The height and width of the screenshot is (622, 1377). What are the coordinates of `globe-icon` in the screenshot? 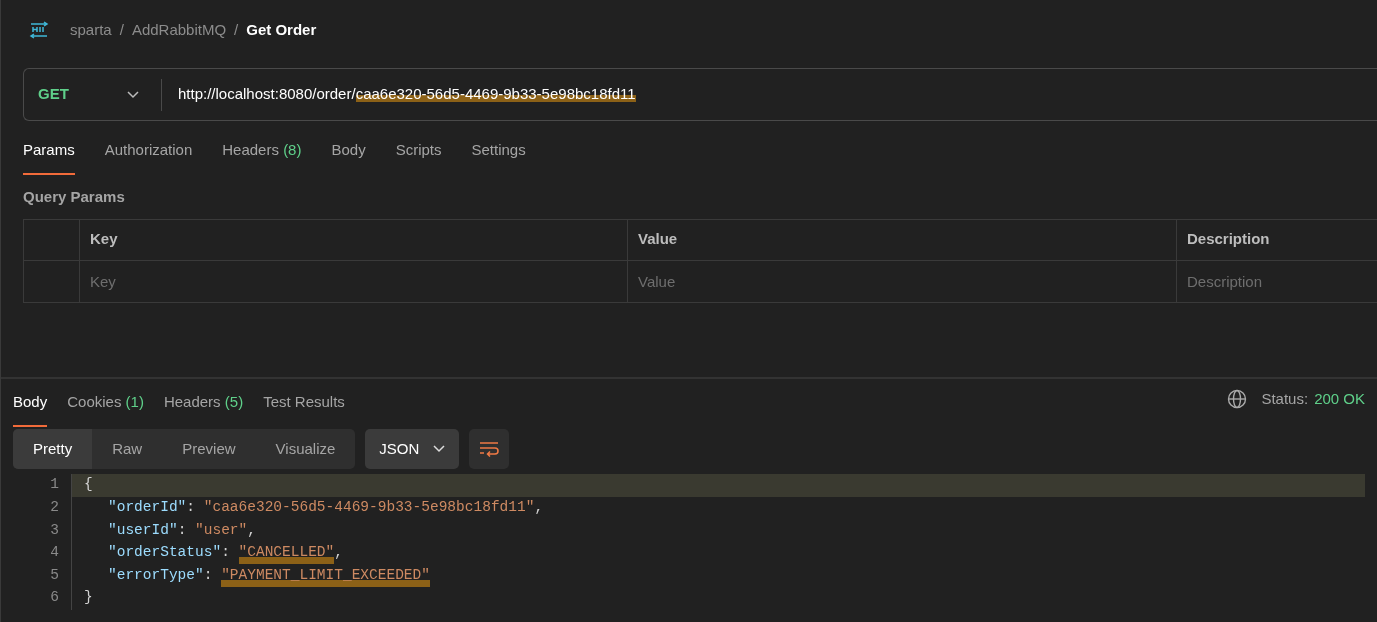 It's located at (1237, 399).